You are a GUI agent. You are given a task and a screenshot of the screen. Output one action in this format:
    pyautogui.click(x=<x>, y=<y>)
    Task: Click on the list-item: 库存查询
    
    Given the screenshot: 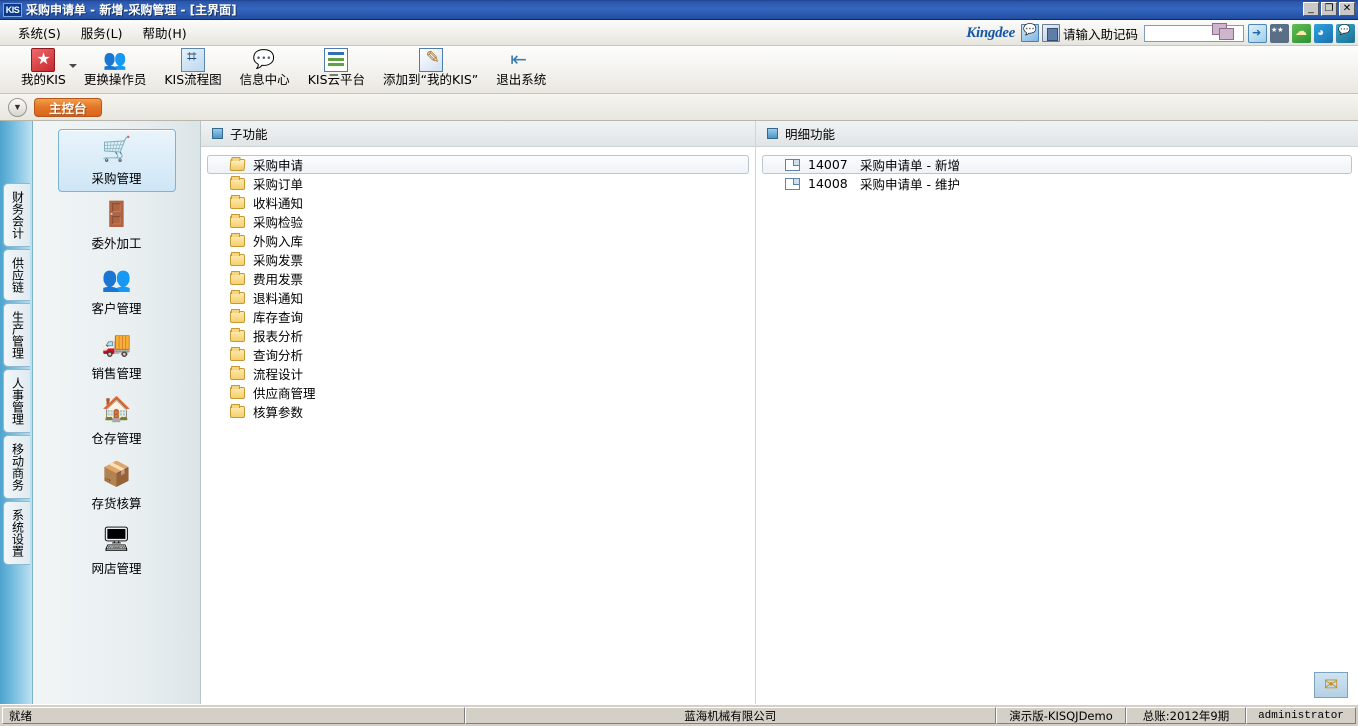 What is the action you would take?
    pyautogui.click(x=478, y=316)
    